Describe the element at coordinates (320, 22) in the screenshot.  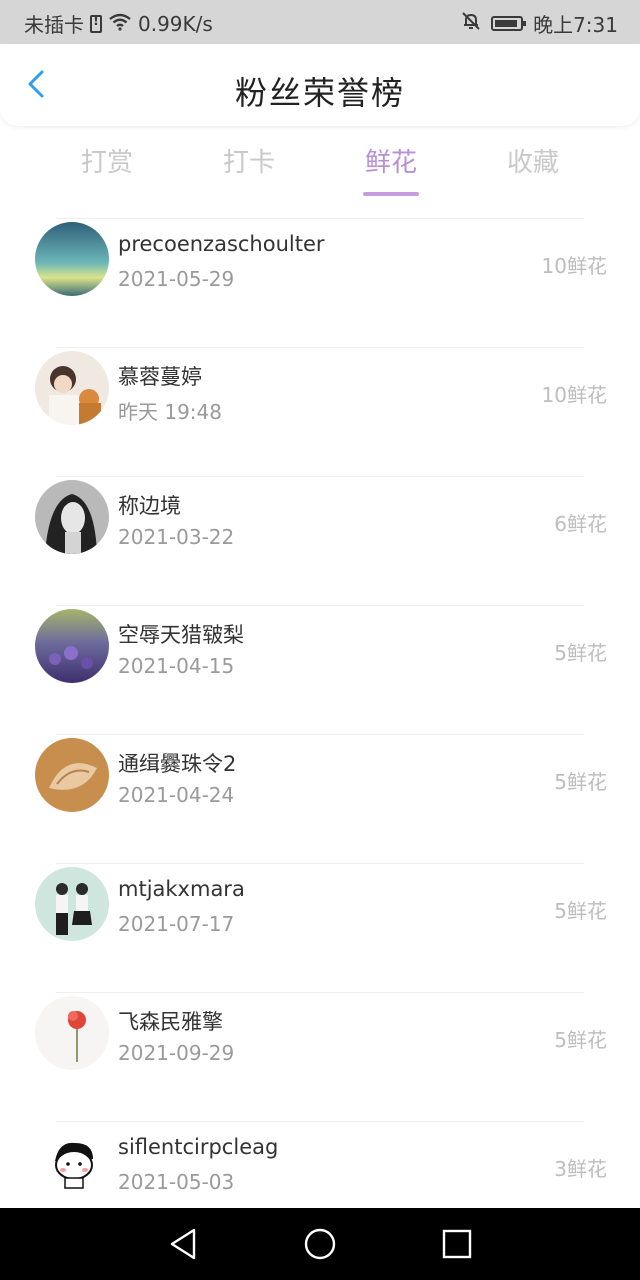
I see `status-bar: 未插卡 0.99K/s 晚上7:31` at that location.